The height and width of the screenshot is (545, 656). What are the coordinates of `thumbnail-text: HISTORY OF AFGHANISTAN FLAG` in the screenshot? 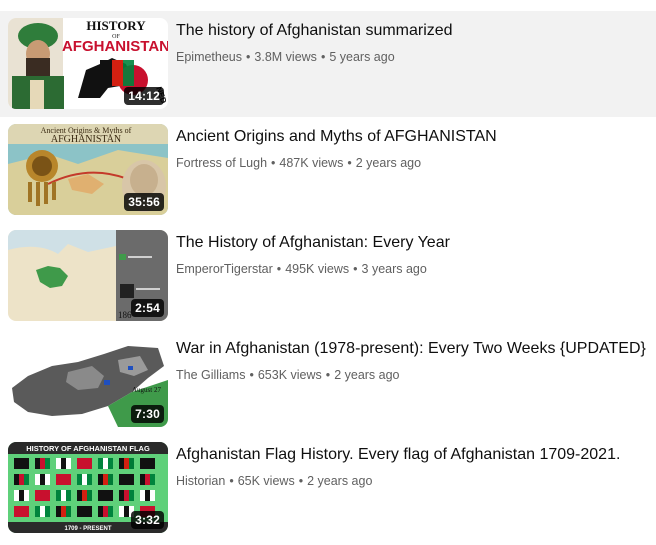 It's located at (88, 448).